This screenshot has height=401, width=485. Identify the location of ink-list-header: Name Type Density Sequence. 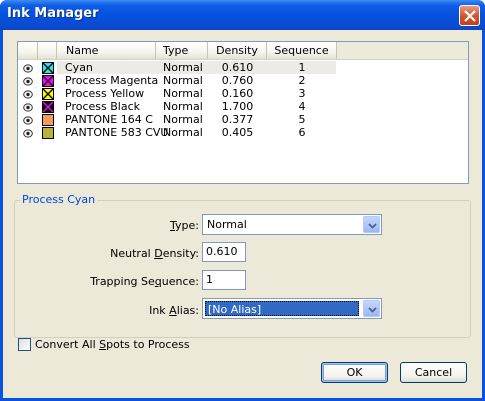
(243, 51).